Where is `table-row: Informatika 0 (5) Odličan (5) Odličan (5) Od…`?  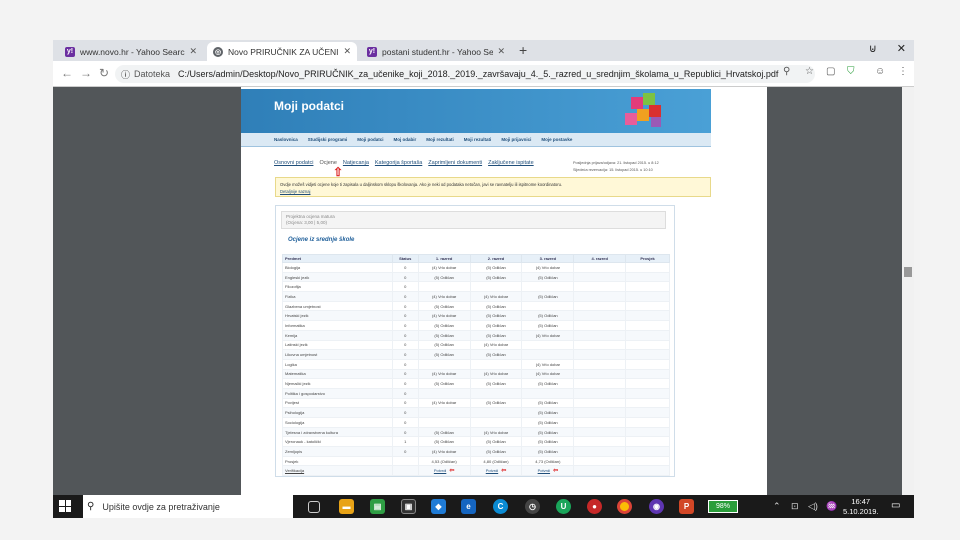
table-row: Informatika 0 (5) Odličan (5) Odličan (5) Od… is located at coordinates (476, 325).